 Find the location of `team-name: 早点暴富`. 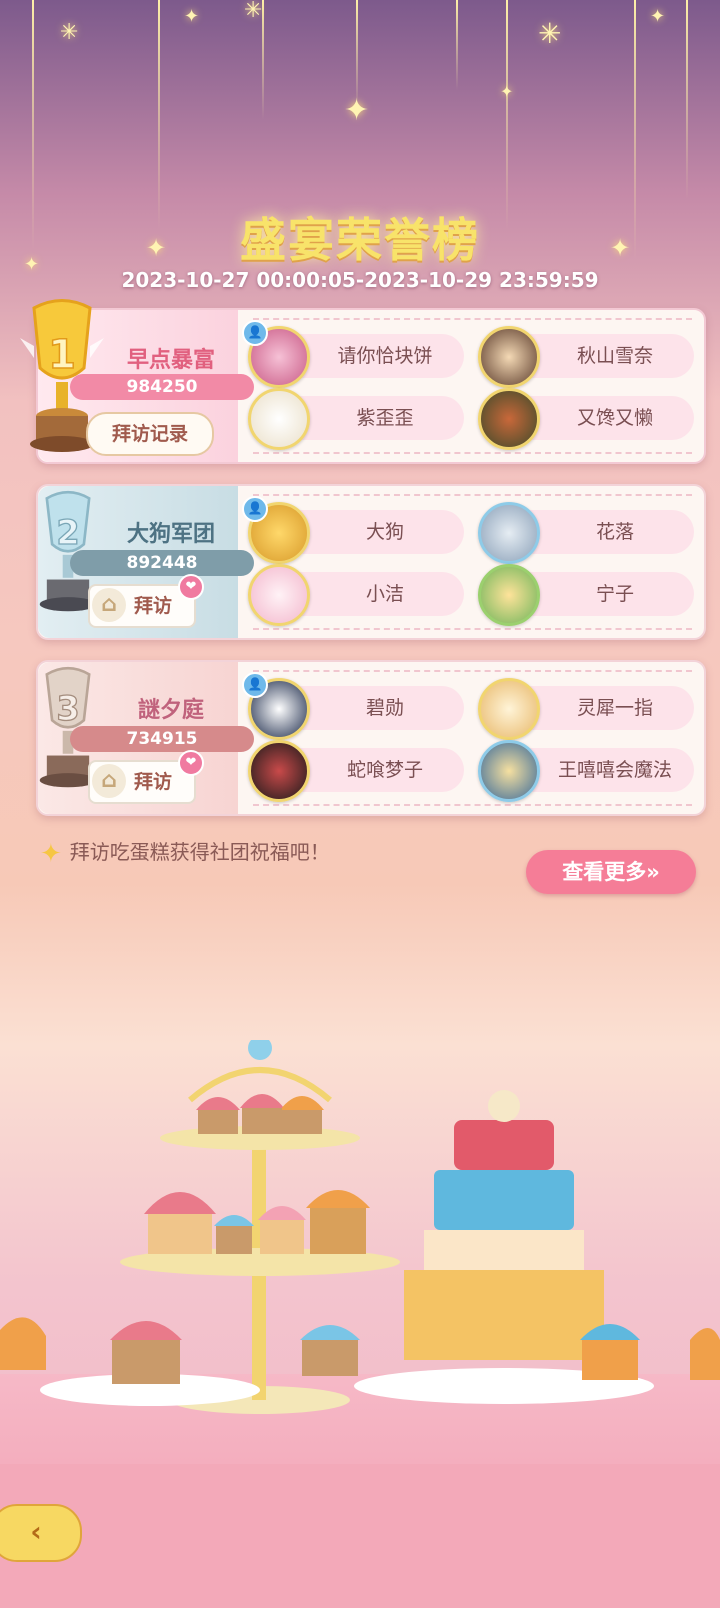

team-name: 早点暴富 is located at coordinates (170, 360).